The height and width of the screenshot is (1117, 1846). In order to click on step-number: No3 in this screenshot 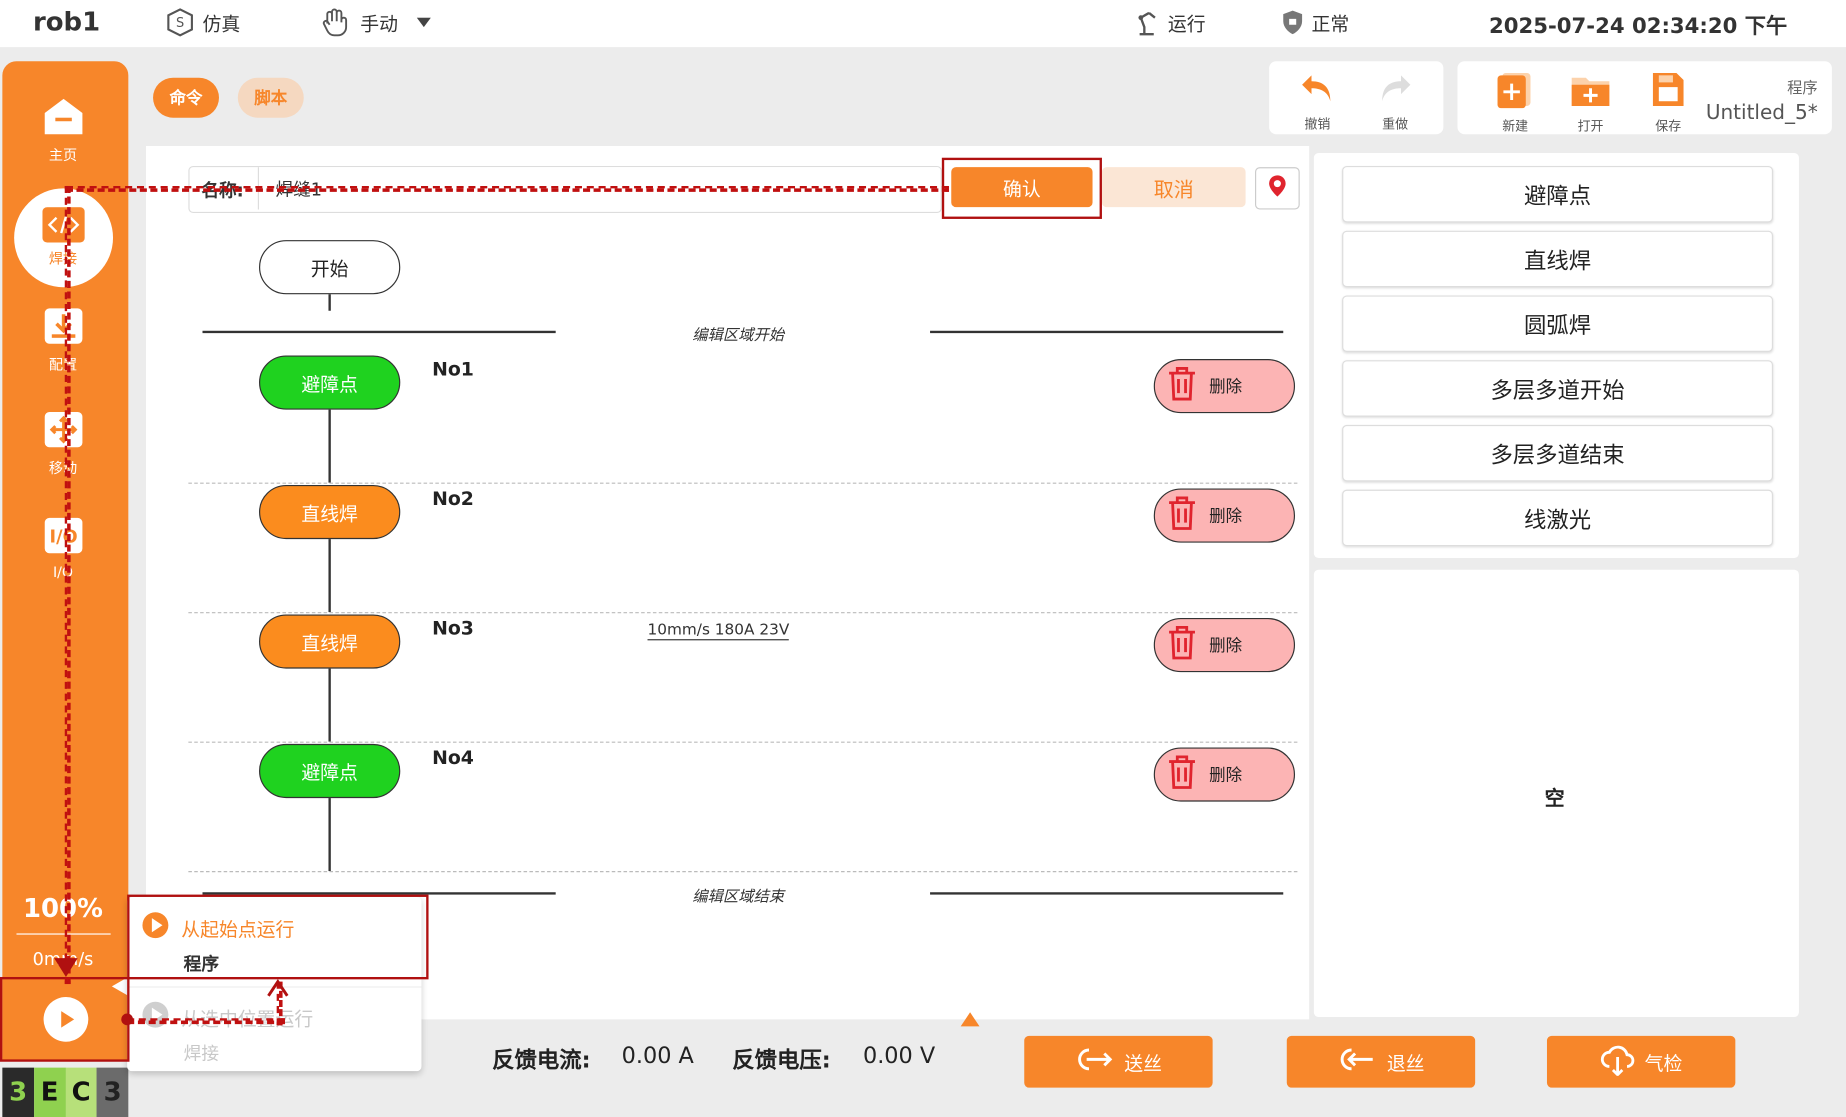, I will do `click(453, 628)`.